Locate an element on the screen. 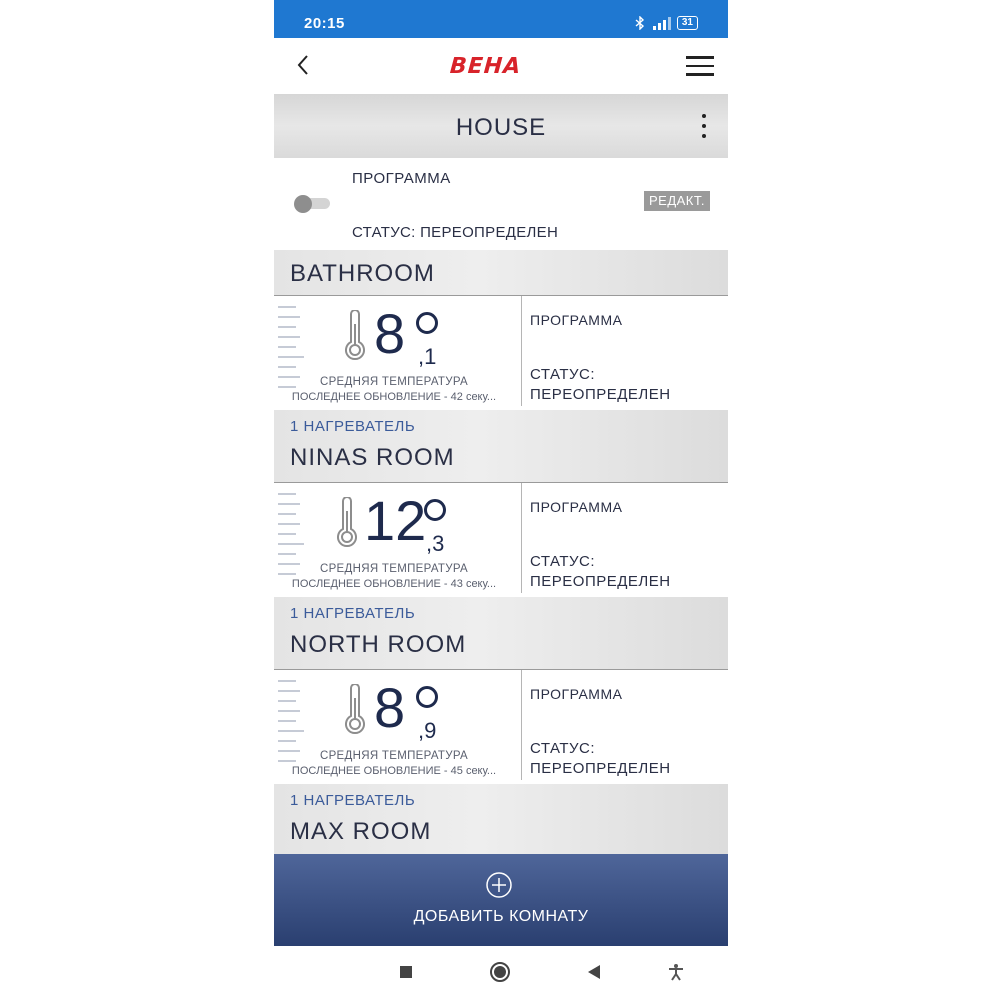 The width and height of the screenshot is (1000, 1000). app-bar: BEHA is located at coordinates (501, 66).